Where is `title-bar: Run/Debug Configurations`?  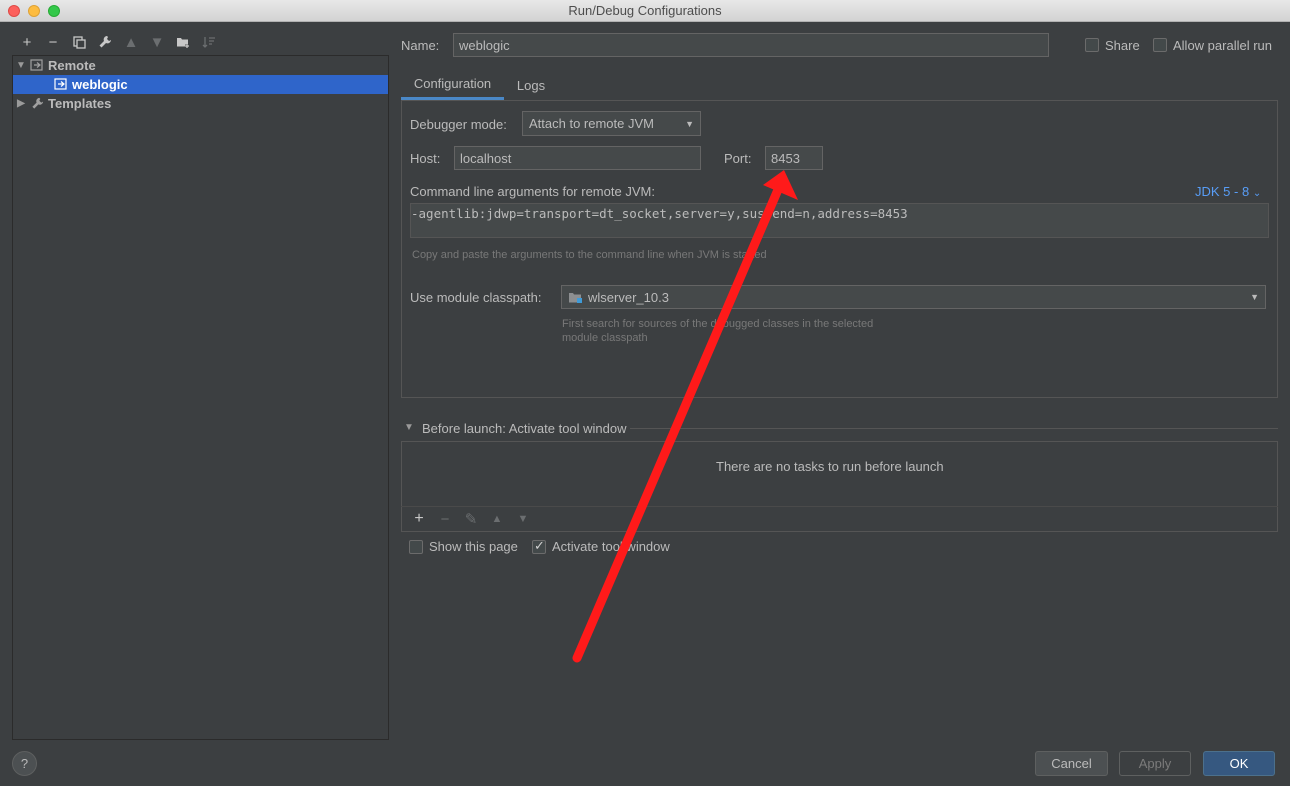
title-bar: Run/Debug Configurations is located at coordinates (645, 11).